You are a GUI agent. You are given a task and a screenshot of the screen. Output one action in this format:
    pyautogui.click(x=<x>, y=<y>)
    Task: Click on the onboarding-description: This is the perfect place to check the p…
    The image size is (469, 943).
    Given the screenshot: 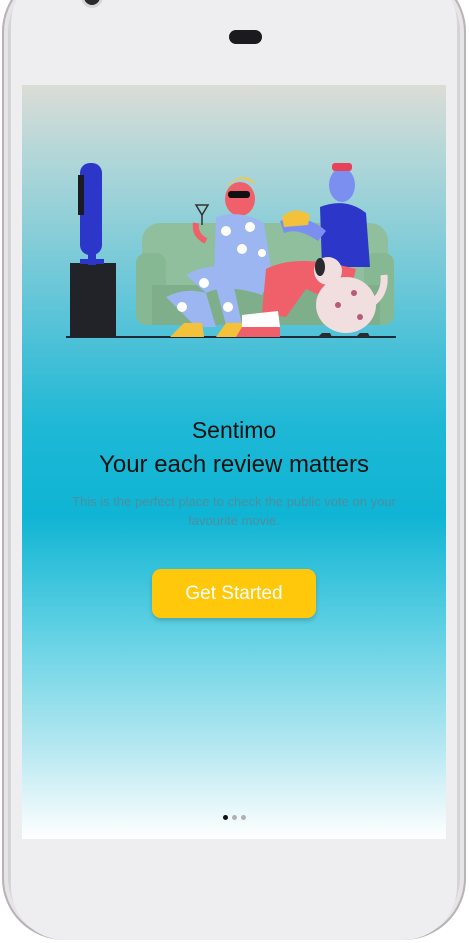 What is the action you would take?
    pyautogui.click(x=234, y=511)
    